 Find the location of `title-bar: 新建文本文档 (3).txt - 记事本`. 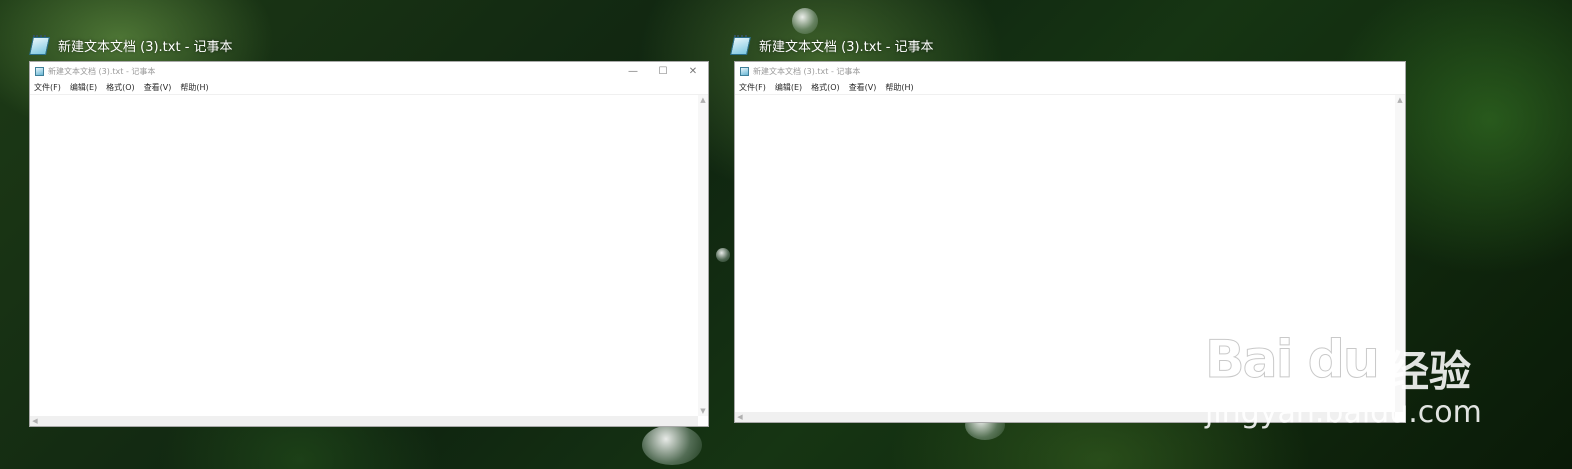

title-bar: 新建文本文档 (3).txt - 记事本 is located at coordinates (1070, 71).